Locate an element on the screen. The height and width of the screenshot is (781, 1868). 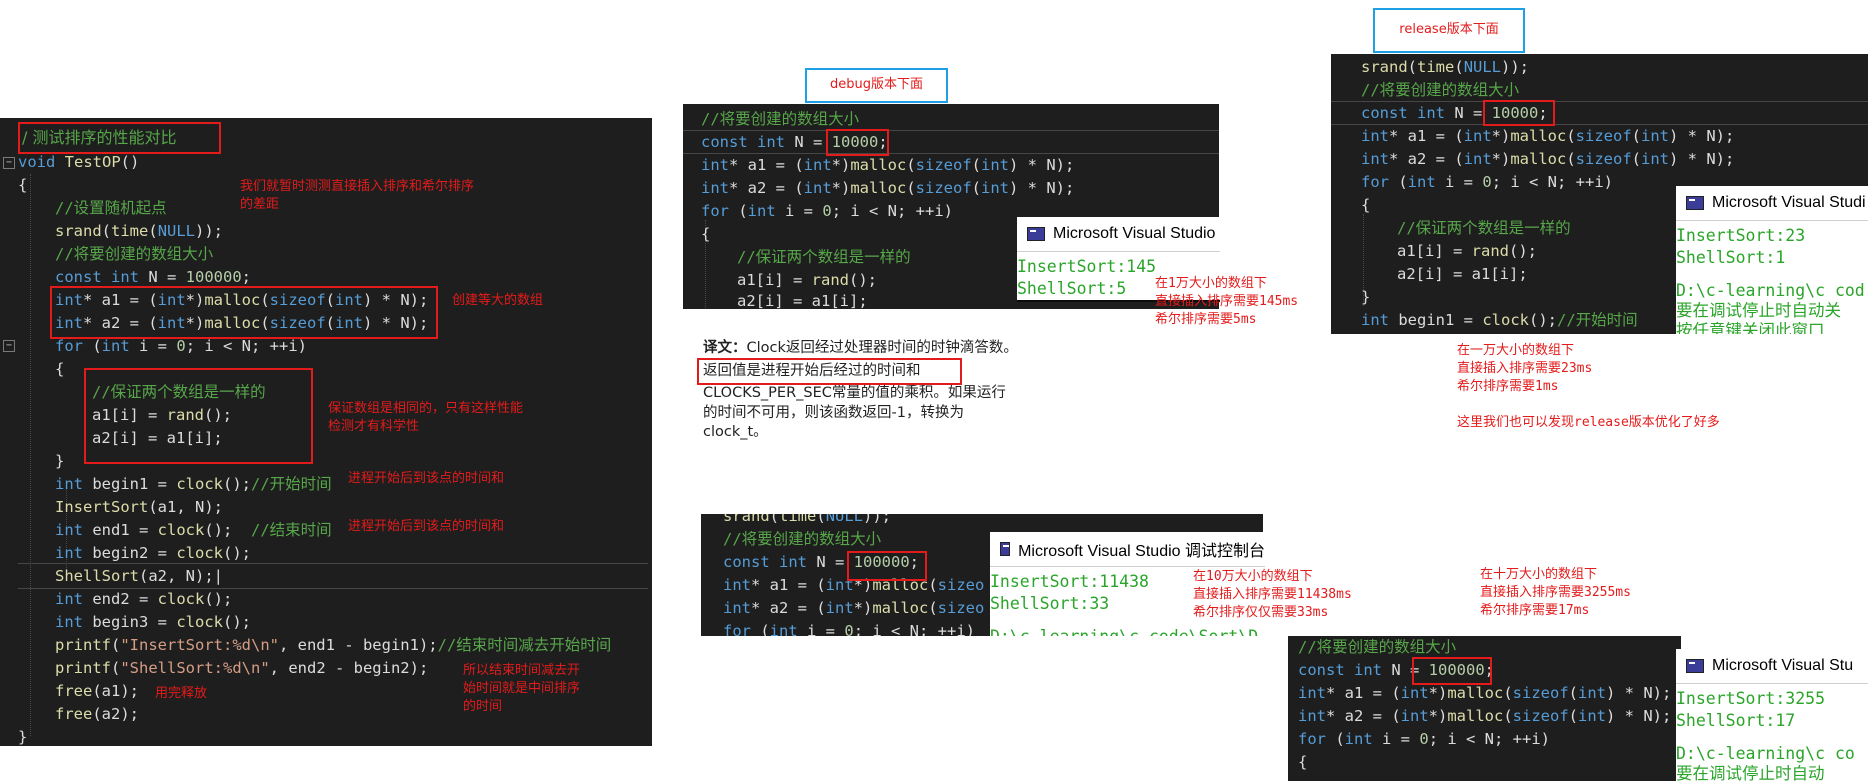
code-line: printf("ShellSort:%d\n", end2 - begin2); is located at coordinates (242, 668).